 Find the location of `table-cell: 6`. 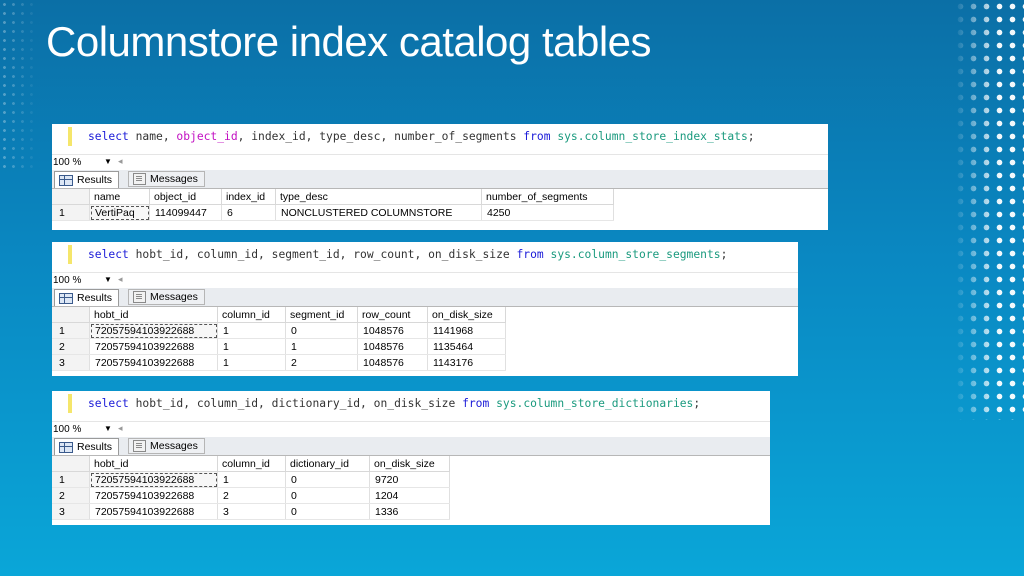

table-cell: 6 is located at coordinates (248, 212).